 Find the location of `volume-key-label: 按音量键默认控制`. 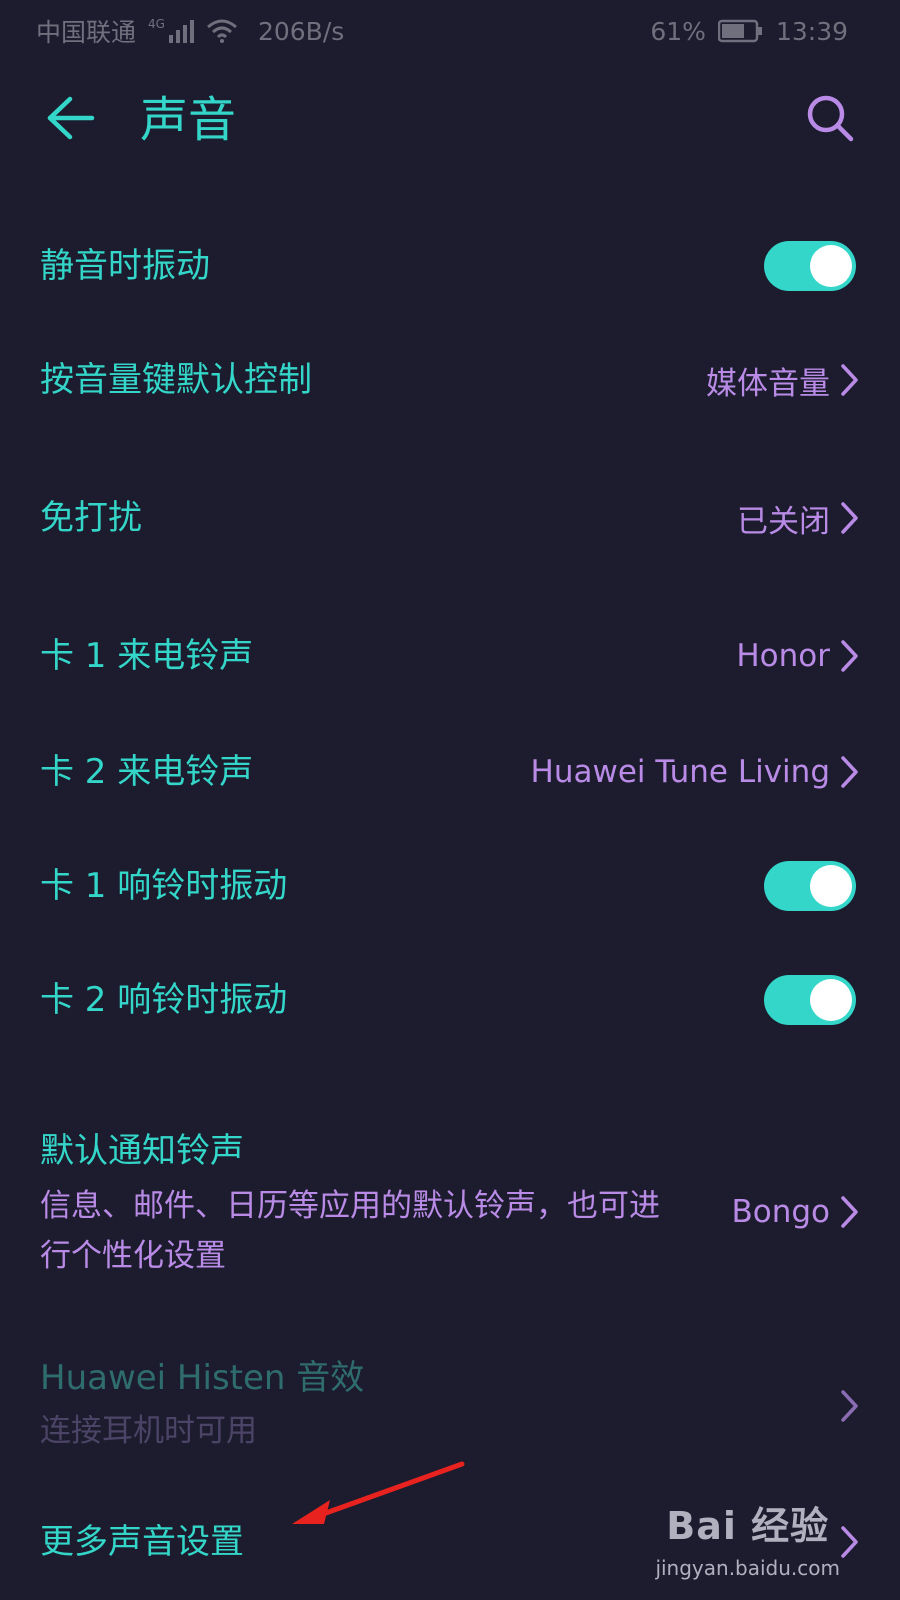

volume-key-label: 按音量键默认控制 is located at coordinates (176, 380).